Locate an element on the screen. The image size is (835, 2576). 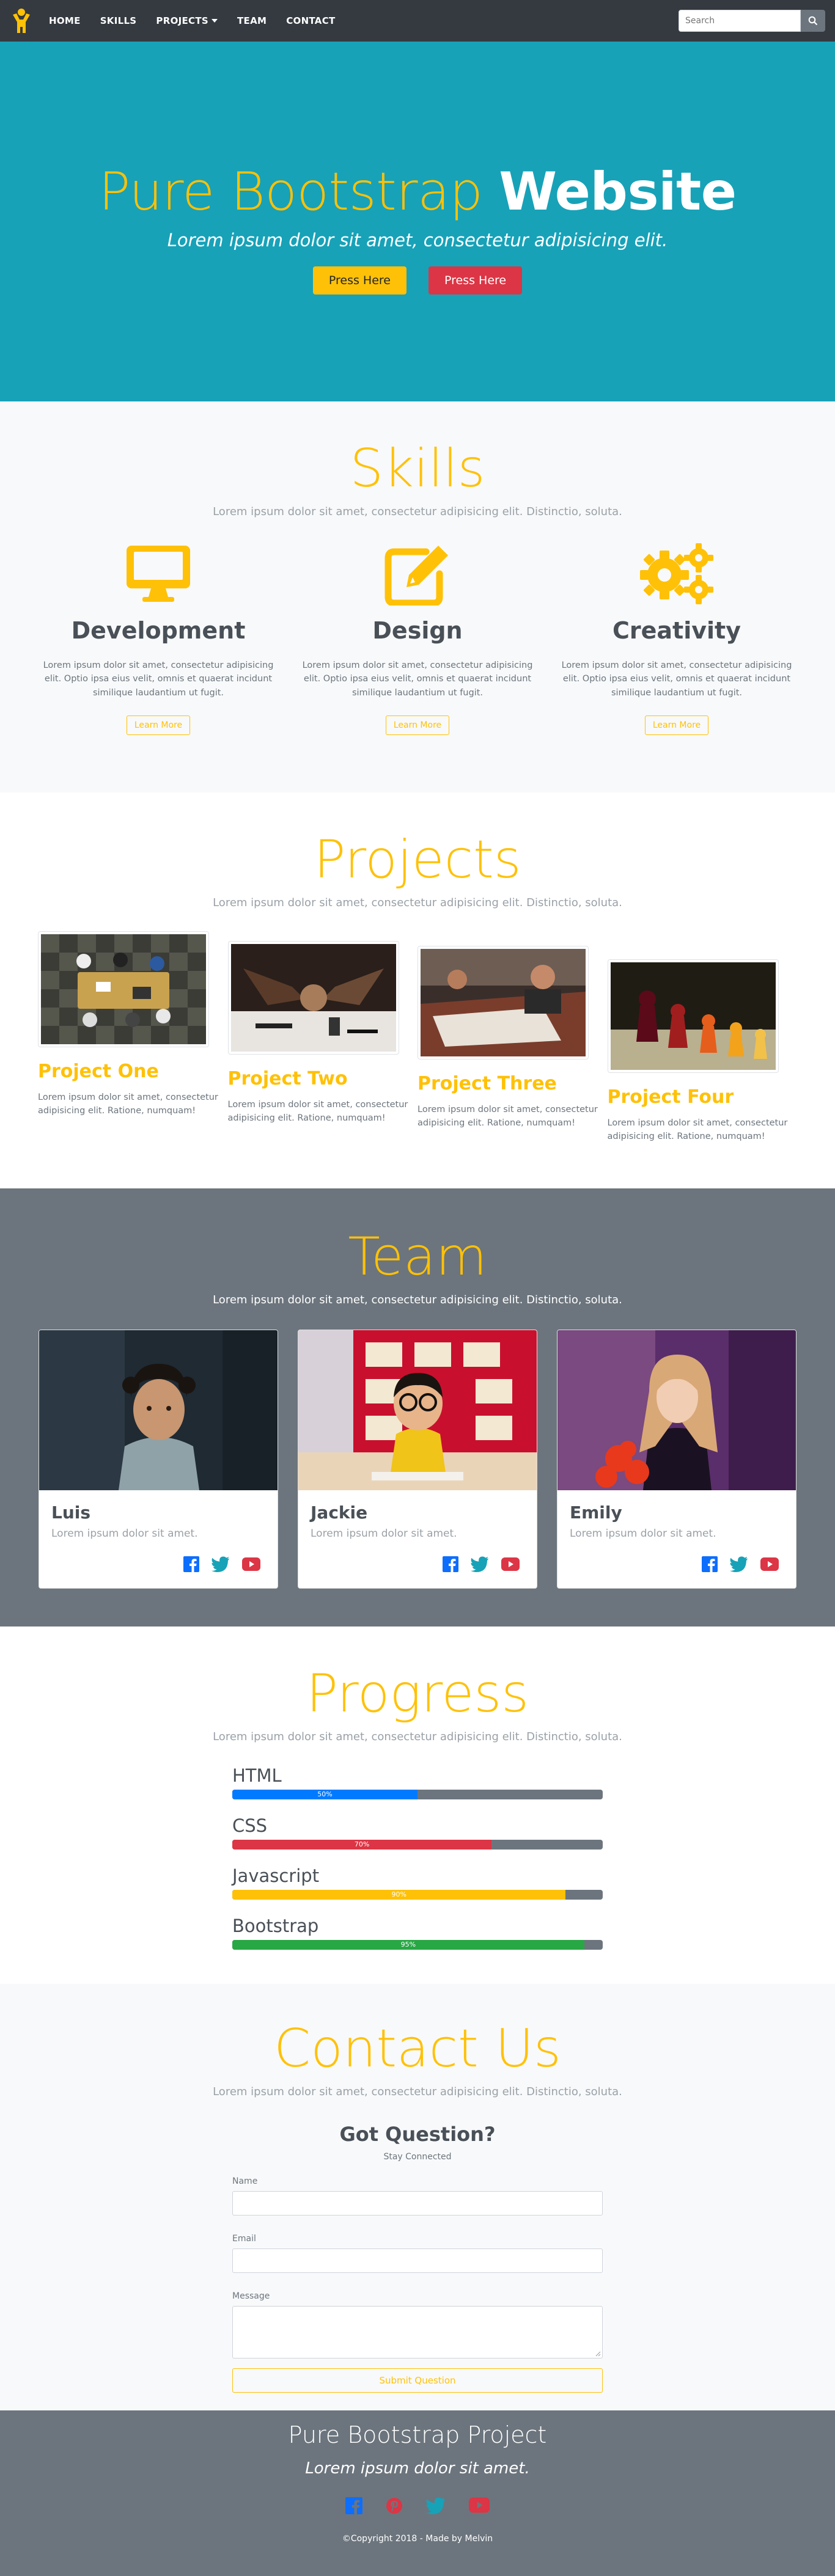
chevron-down-icon is located at coordinates (215, 21).